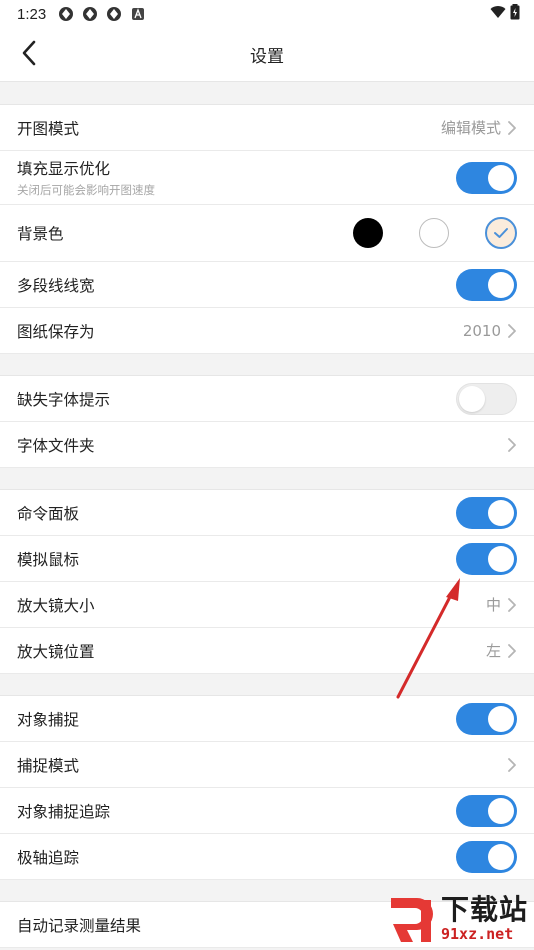 The image size is (534, 950). Describe the element at coordinates (267, 651) in the screenshot. I see `setting-row-magnifier-position: 放大镜位置 左` at that location.